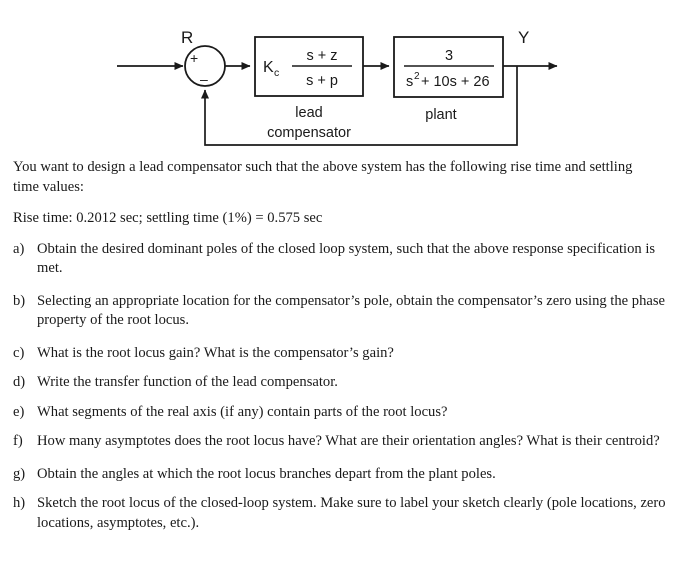 The height and width of the screenshot is (585, 696). What do you see at coordinates (194, 58) in the screenshot?
I see `summing-plus-sign: +` at bounding box center [194, 58].